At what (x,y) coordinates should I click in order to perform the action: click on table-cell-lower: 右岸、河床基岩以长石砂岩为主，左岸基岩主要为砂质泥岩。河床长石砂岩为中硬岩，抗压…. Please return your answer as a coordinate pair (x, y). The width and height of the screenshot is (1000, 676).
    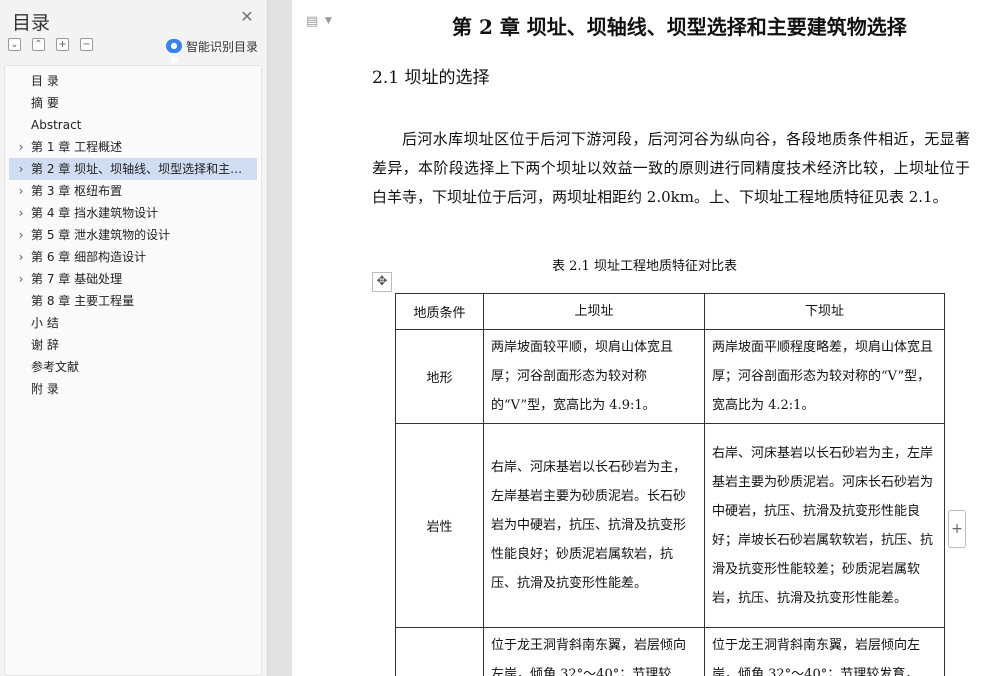
    Looking at the image, I should click on (824, 525).